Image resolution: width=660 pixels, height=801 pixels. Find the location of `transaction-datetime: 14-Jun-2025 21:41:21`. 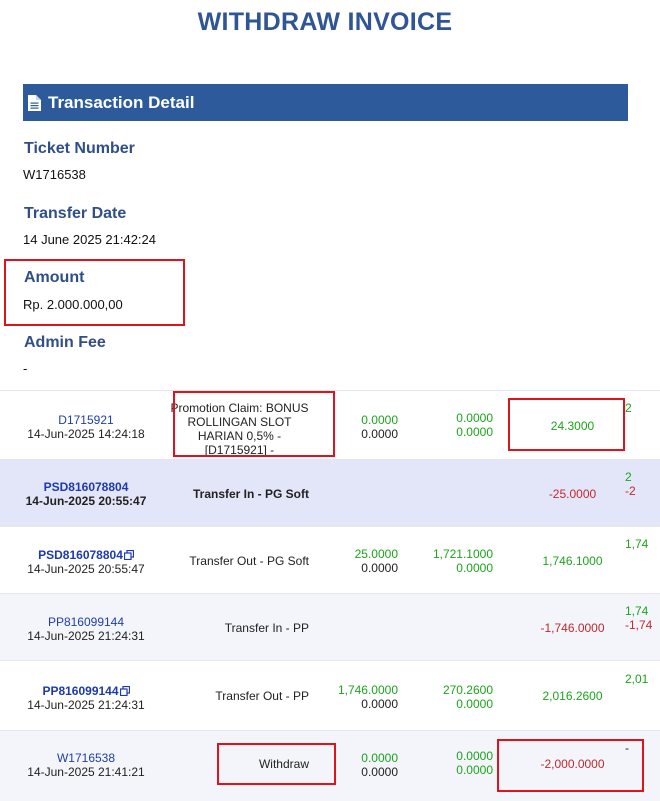

transaction-datetime: 14-Jun-2025 21:41:21 is located at coordinates (86, 772).